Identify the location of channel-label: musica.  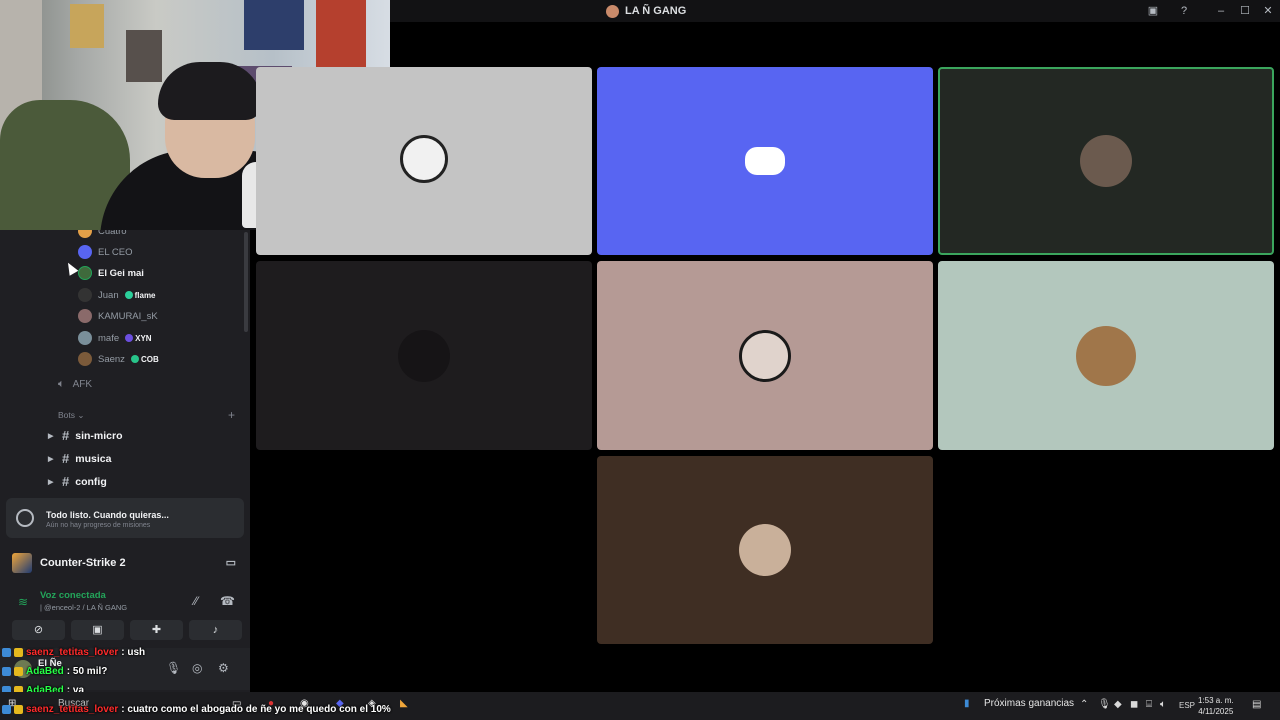
(93, 458).